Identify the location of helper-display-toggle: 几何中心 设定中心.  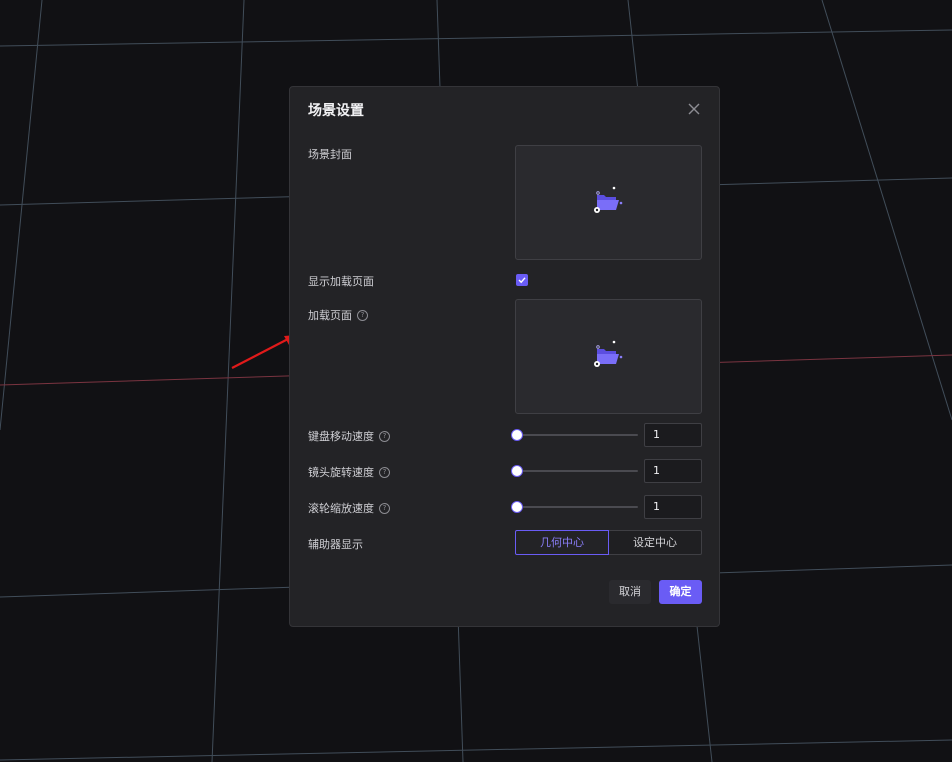
(608, 542).